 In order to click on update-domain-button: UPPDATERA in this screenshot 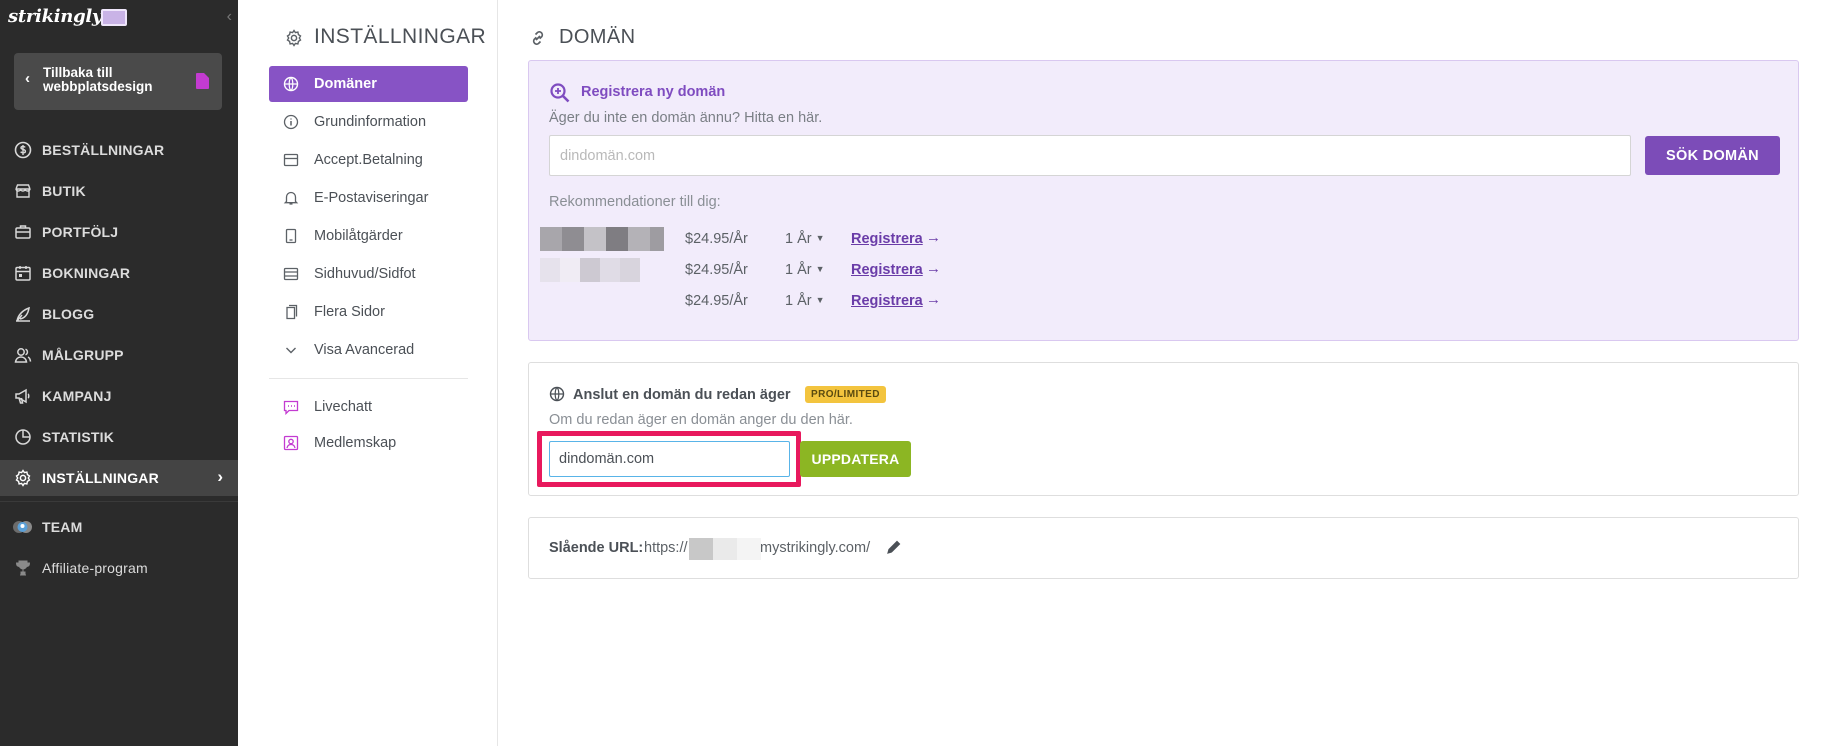, I will do `click(855, 459)`.